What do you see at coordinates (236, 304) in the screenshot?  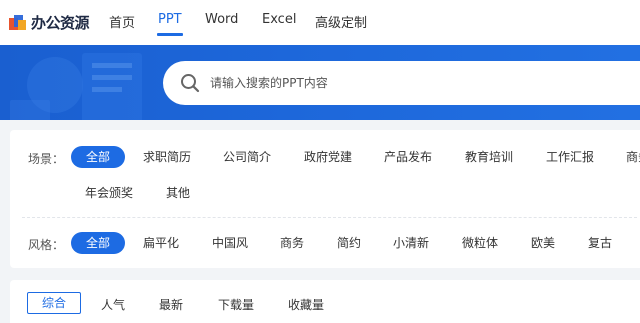 I see `sort-option-downloads: 下载量` at bounding box center [236, 304].